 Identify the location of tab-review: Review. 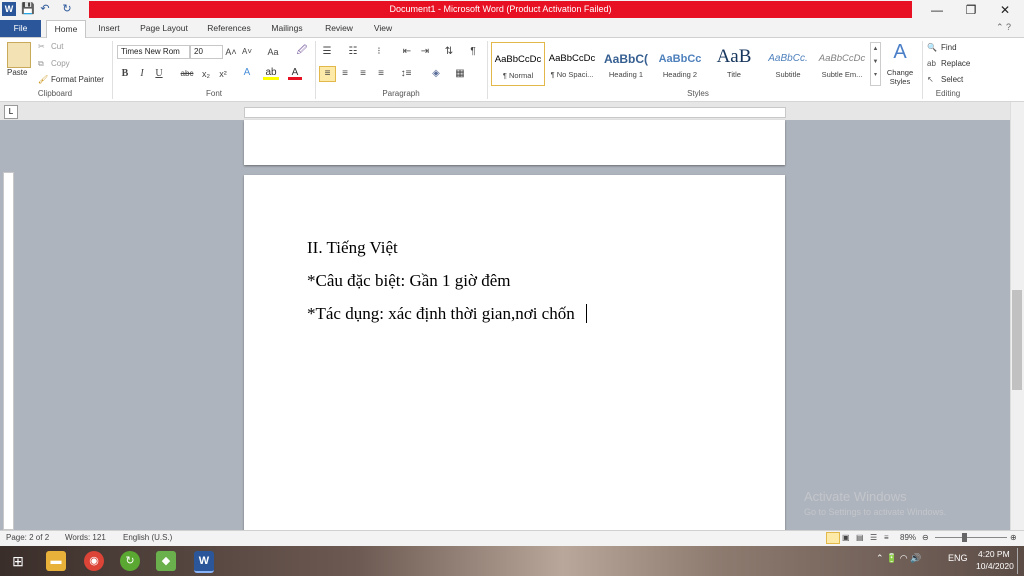
(339, 28).